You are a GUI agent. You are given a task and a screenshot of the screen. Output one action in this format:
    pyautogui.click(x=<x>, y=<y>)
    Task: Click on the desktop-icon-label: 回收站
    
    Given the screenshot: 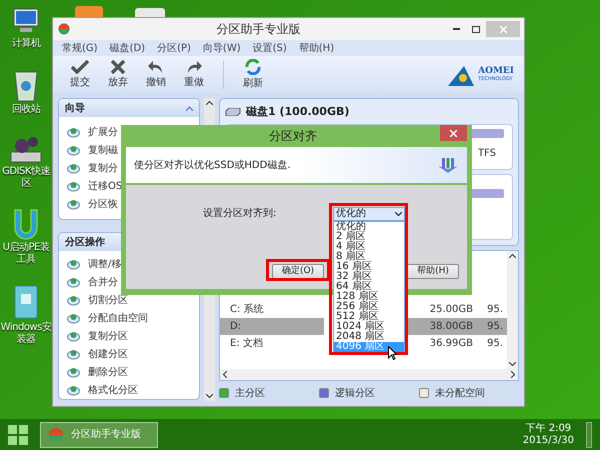 What is the action you would take?
    pyautogui.click(x=26, y=110)
    